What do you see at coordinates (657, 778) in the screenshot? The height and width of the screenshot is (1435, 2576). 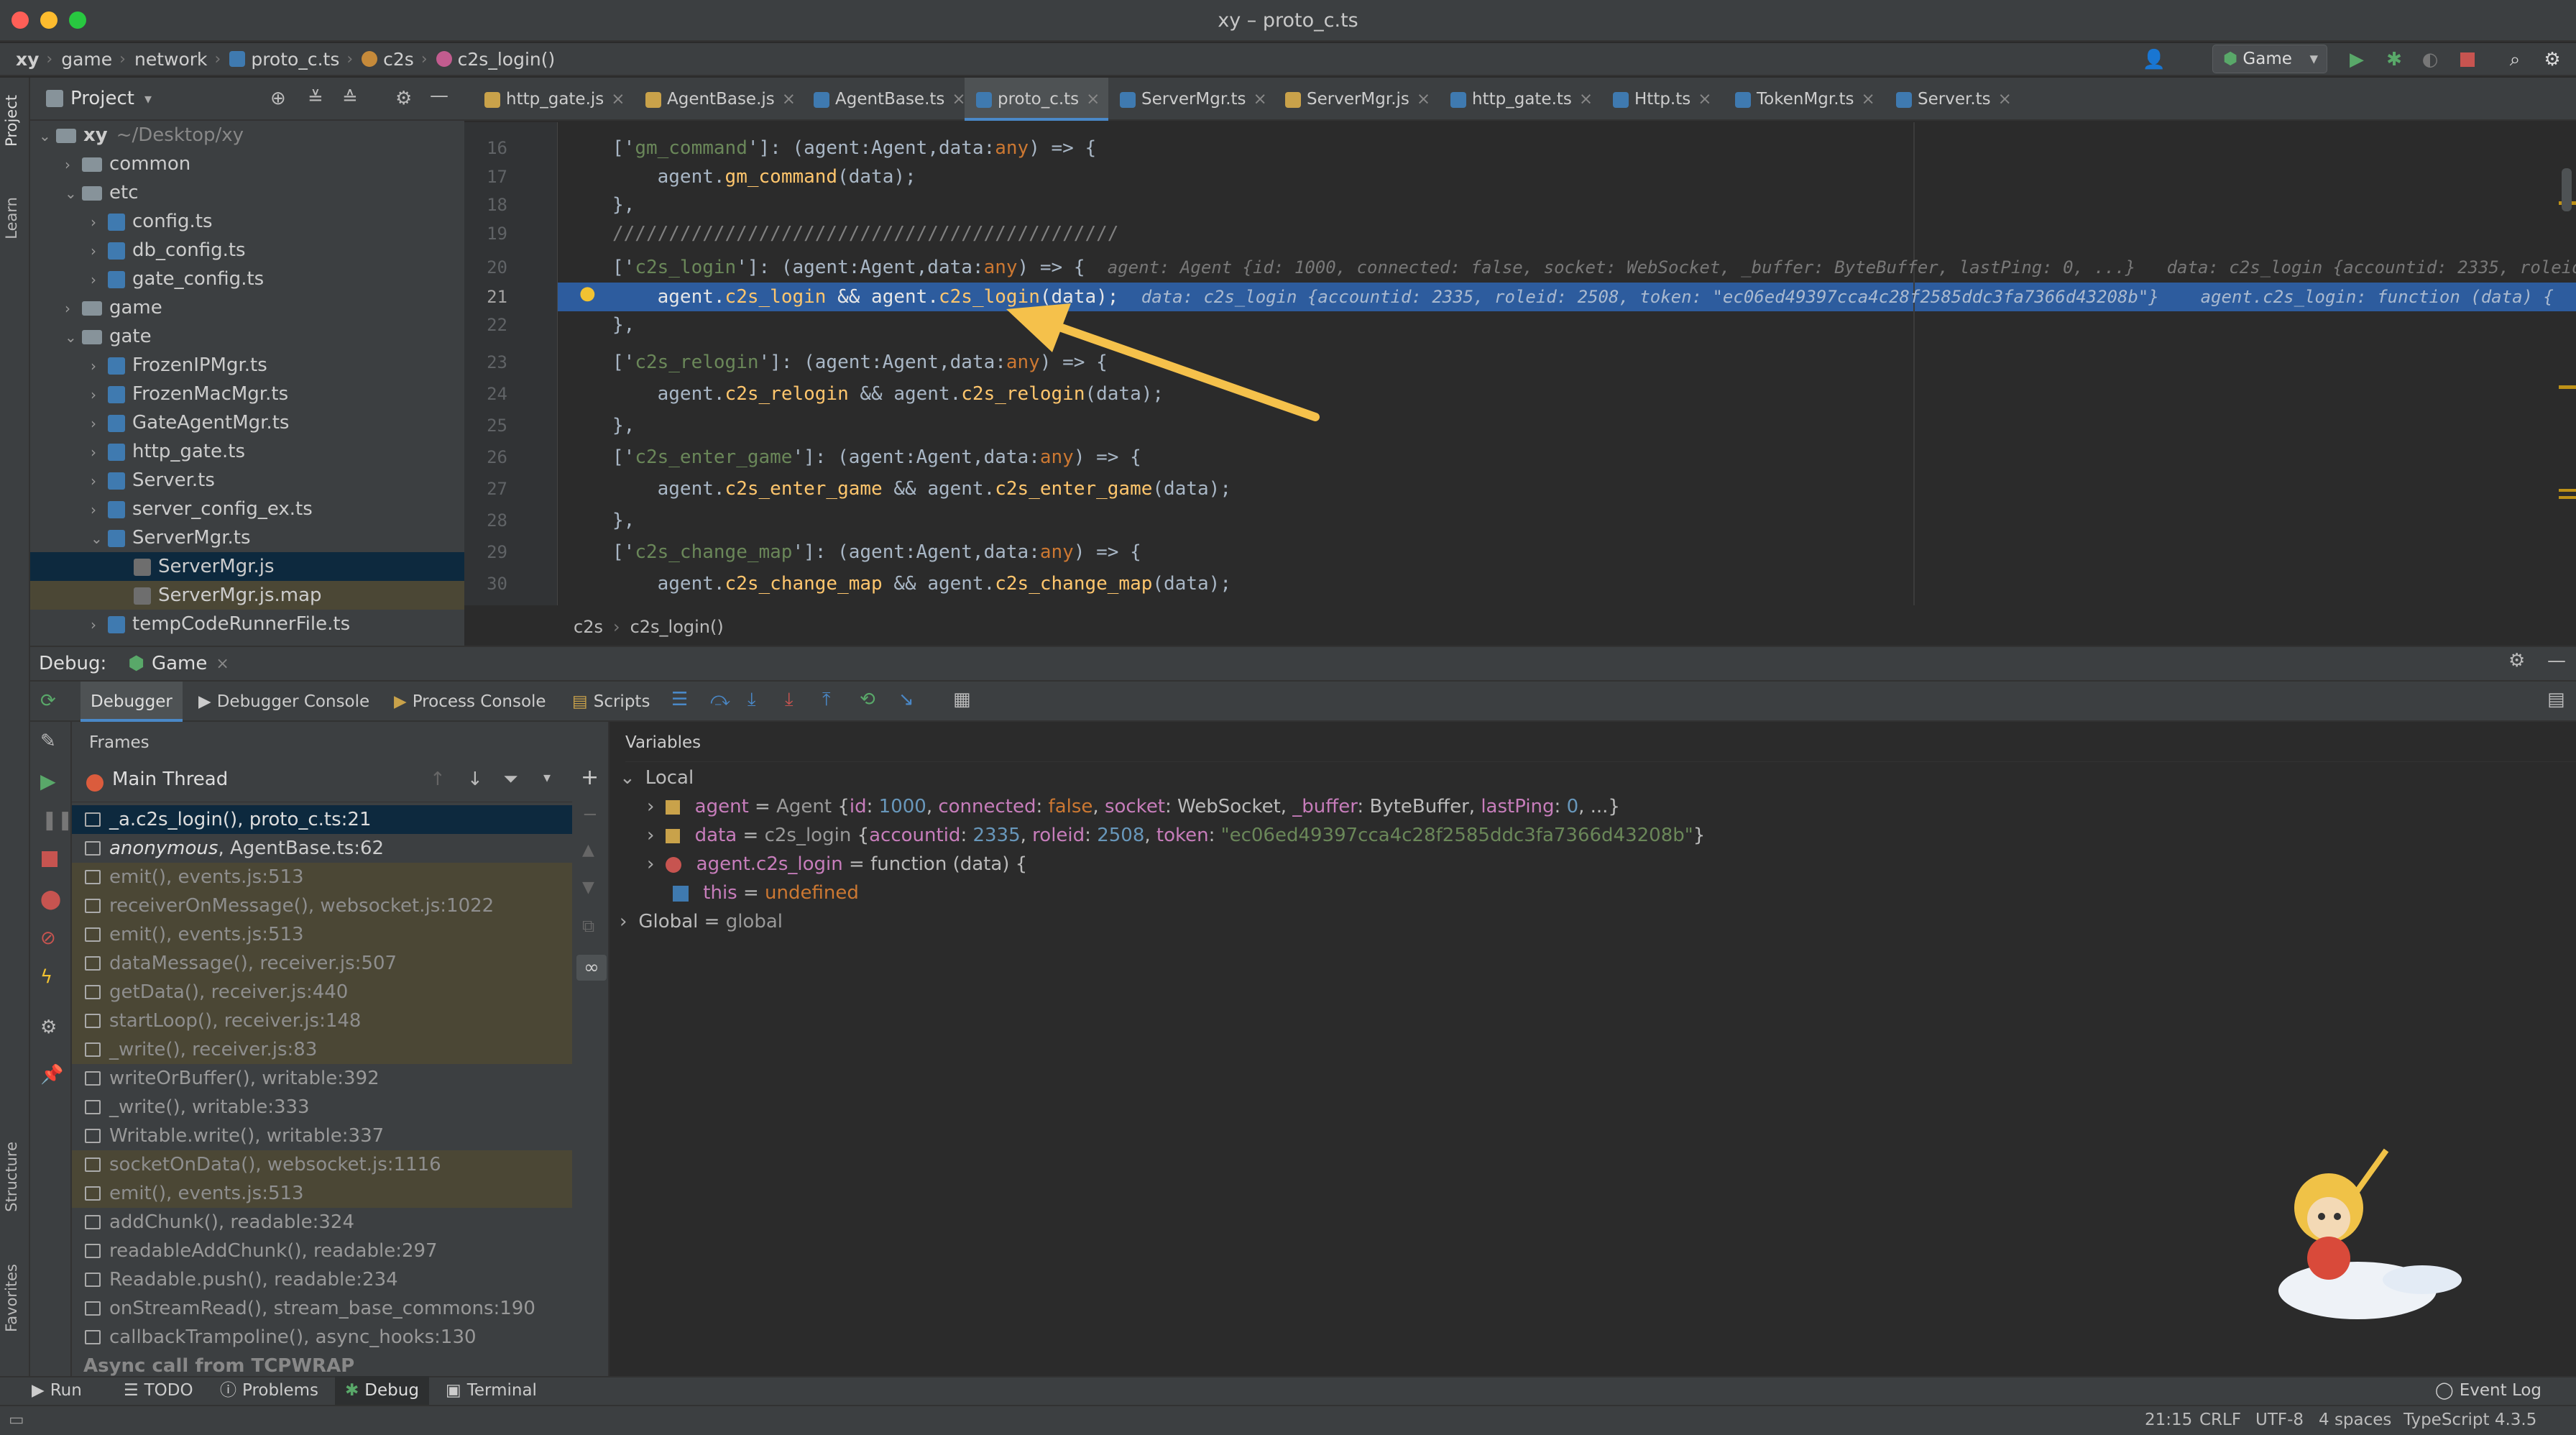 I see `local-scope: ⌄ Local` at bounding box center [657, 778].